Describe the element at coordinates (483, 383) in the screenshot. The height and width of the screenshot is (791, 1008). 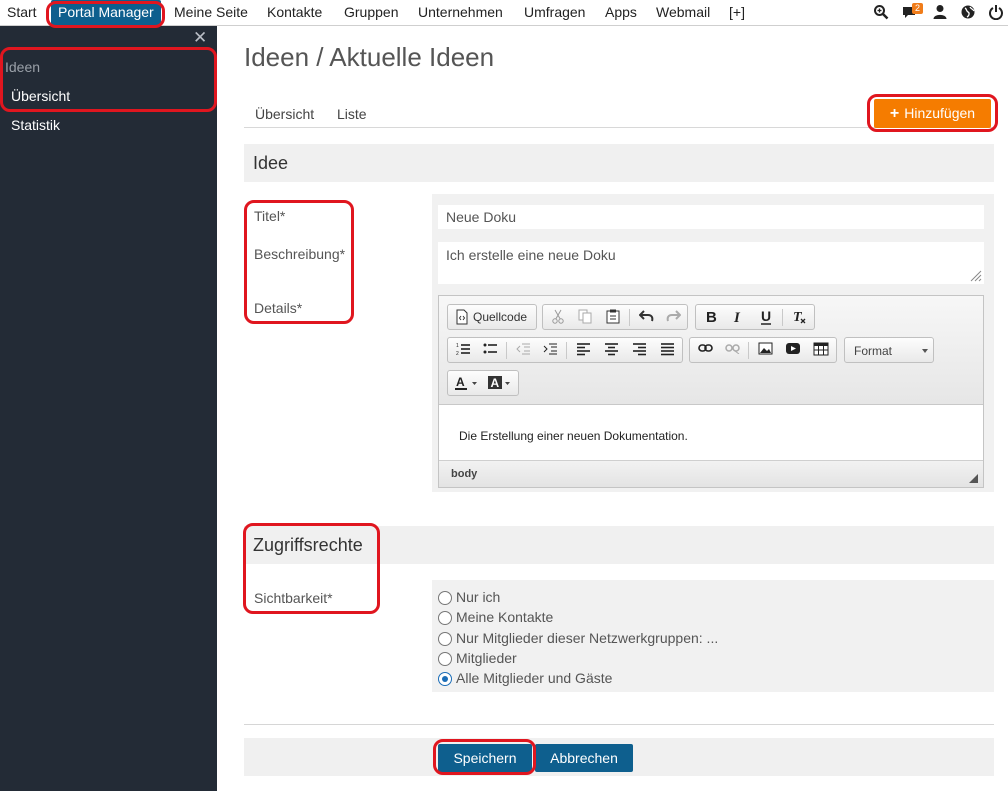
I see `colors-group: A A` at that location.